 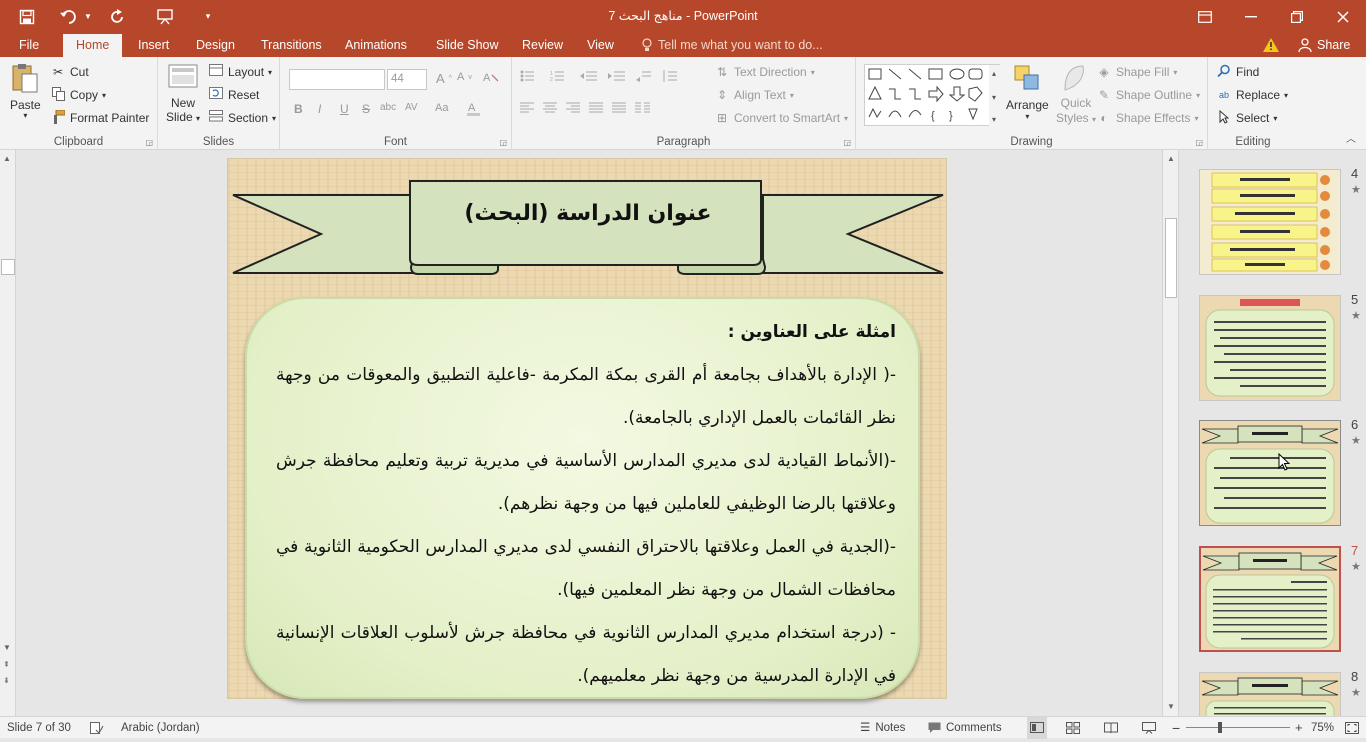 I want to click on scroll-thumb, so click(x=8, y=267).